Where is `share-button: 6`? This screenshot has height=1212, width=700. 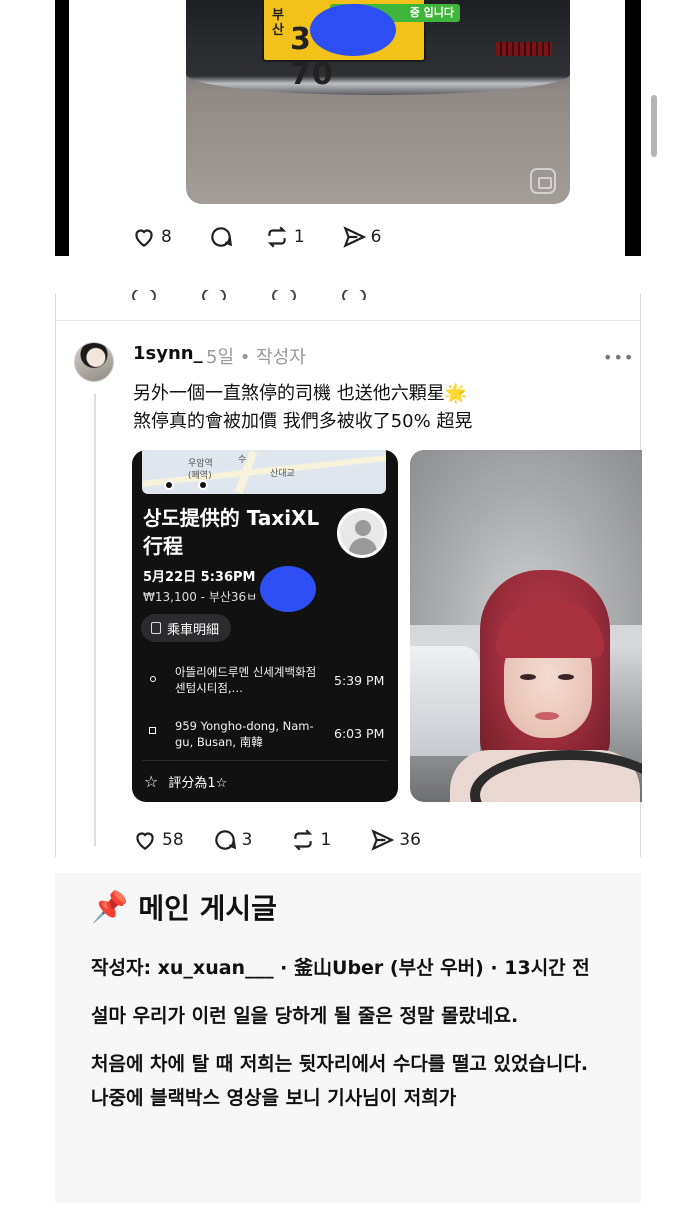
share-button: 6 is located at coordinates (361, 237).